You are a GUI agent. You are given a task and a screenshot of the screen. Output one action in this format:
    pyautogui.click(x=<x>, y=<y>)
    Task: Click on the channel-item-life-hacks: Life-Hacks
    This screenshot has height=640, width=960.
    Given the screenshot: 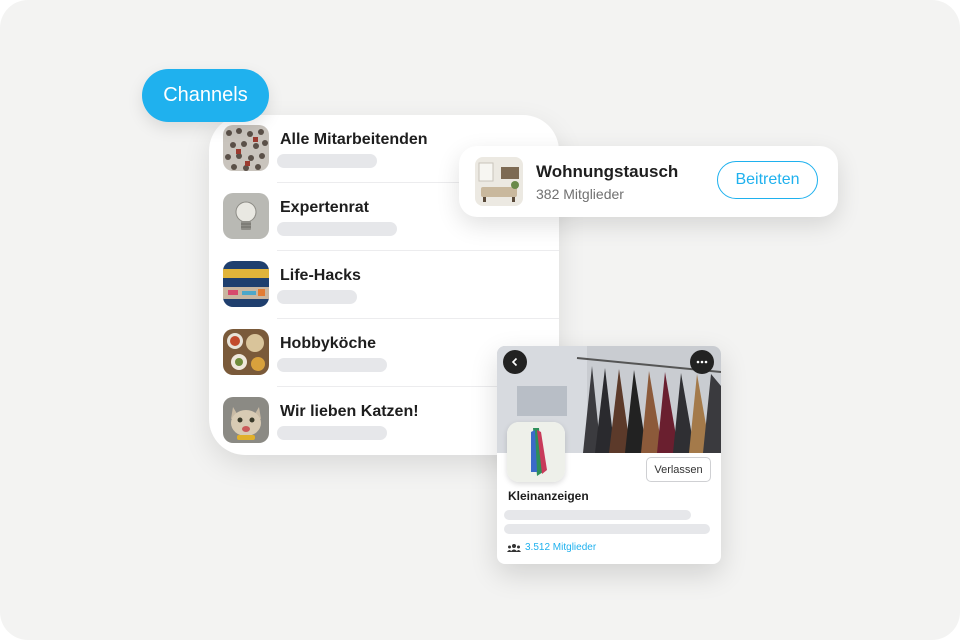 What is the action you would take?
    pyautogui.click(x=384, y=285)
    